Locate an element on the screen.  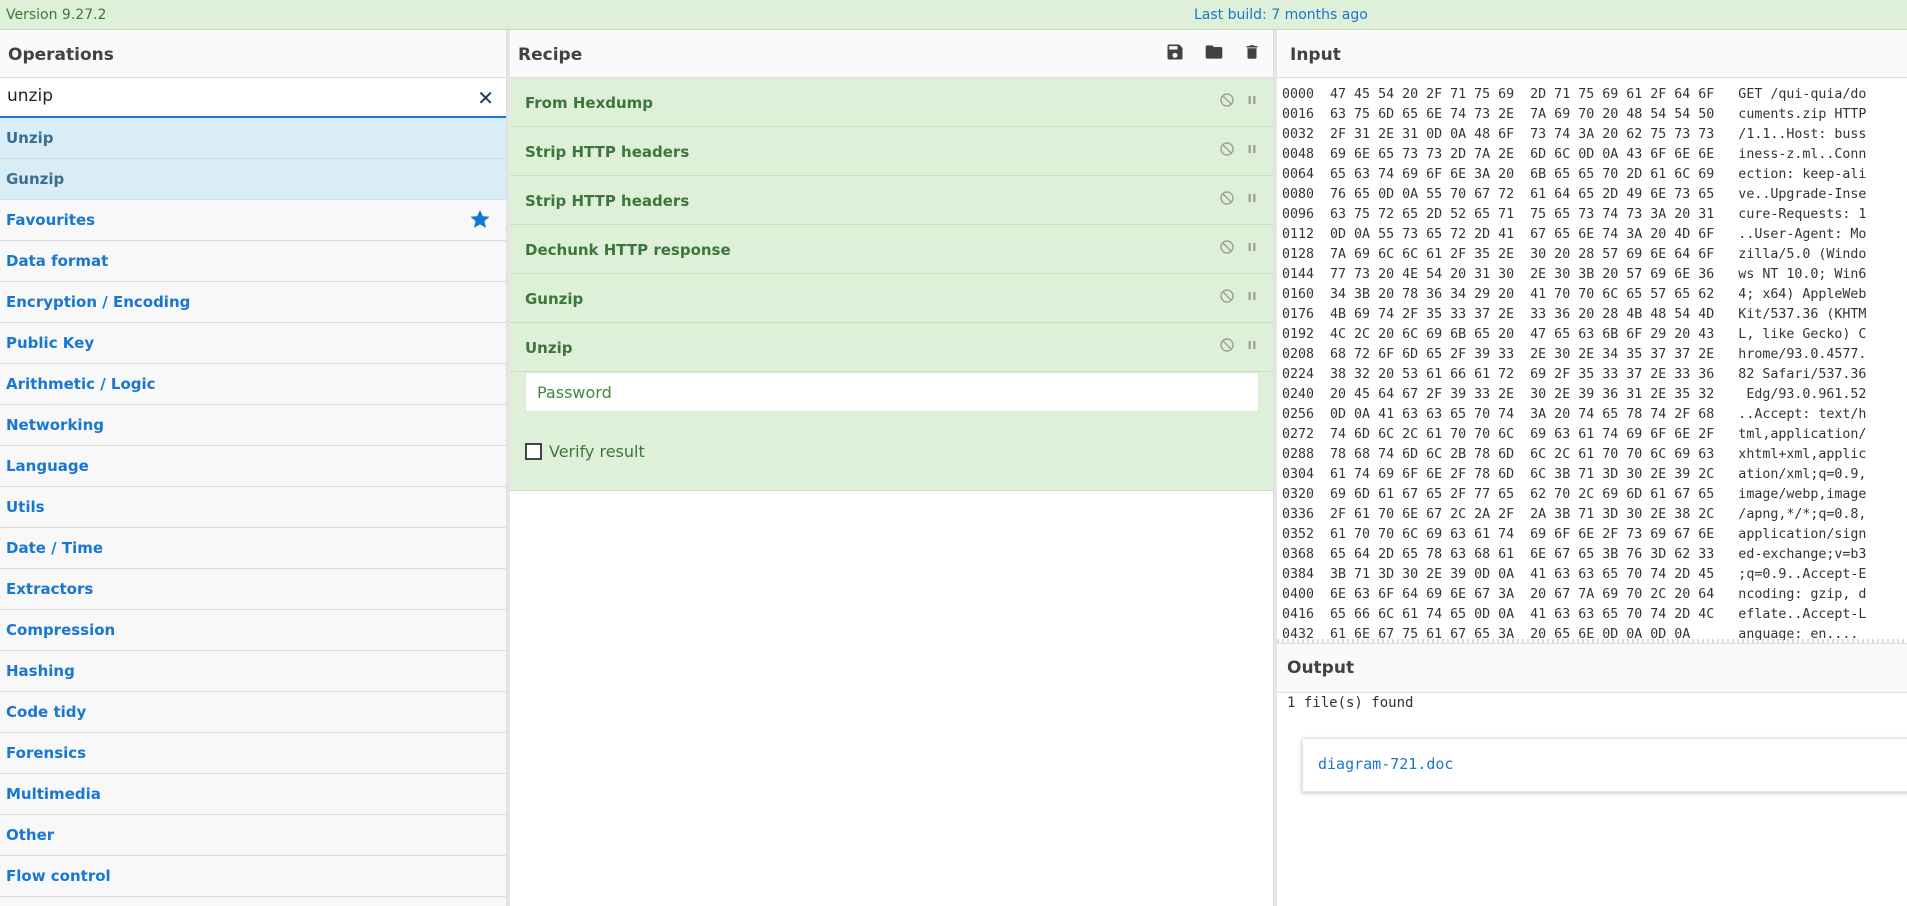
password-input is located at coordinates (837, 392).